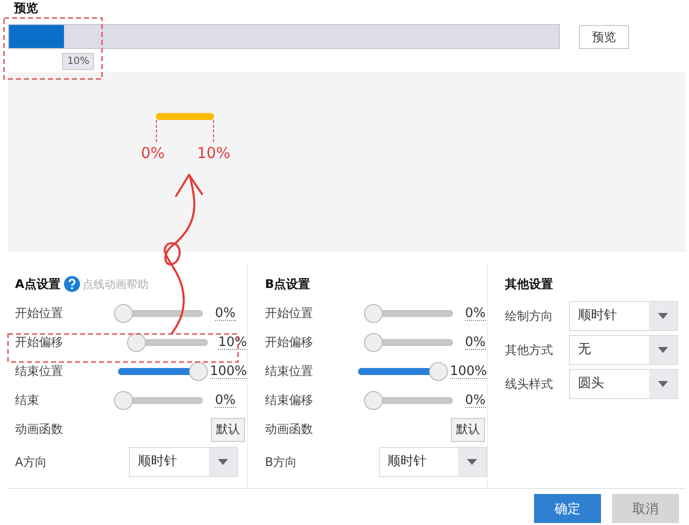 The width and height of the screenshot is (689, 525). What do you see at coordinates (567, 508) in the screenshot?
I see `confirm-button: 确定` at bounding box center [567, 508].